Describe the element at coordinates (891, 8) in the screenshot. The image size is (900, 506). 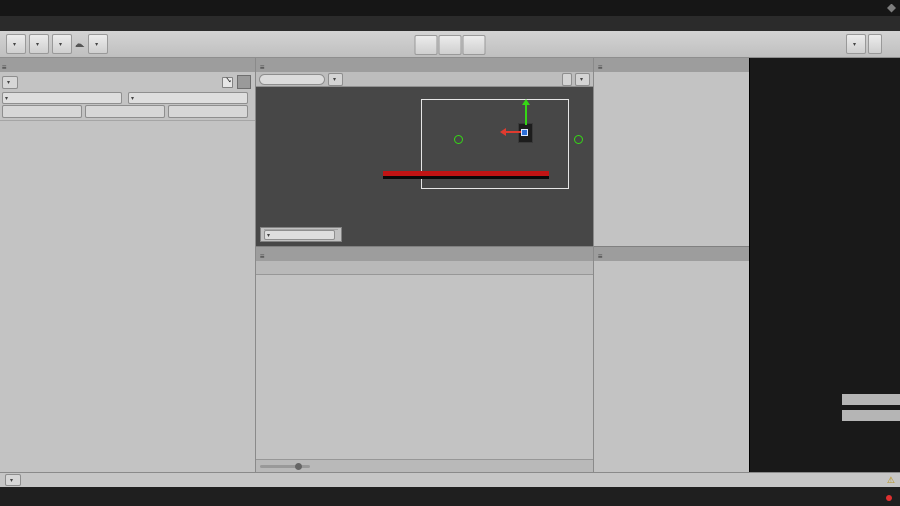
I see `unity-logo-icon` at that location.